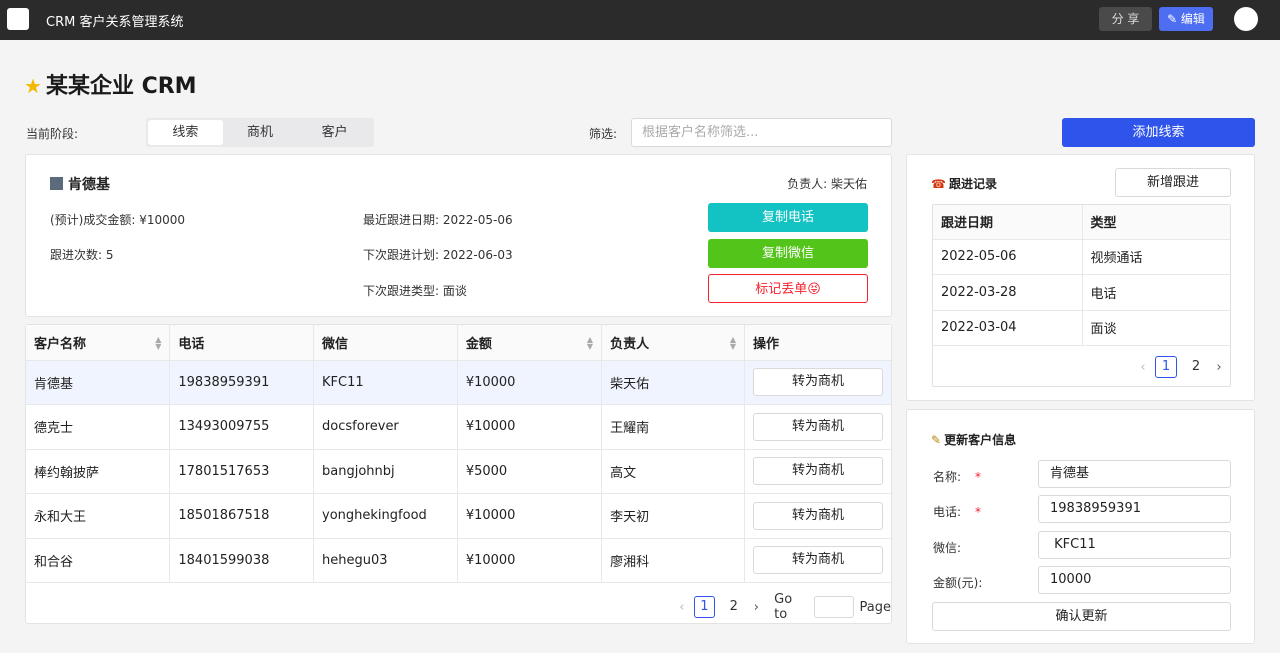  Describe the element at coordinates (530, 471) in the screenshot. I see `cell-amount: ¥5000` at that location.